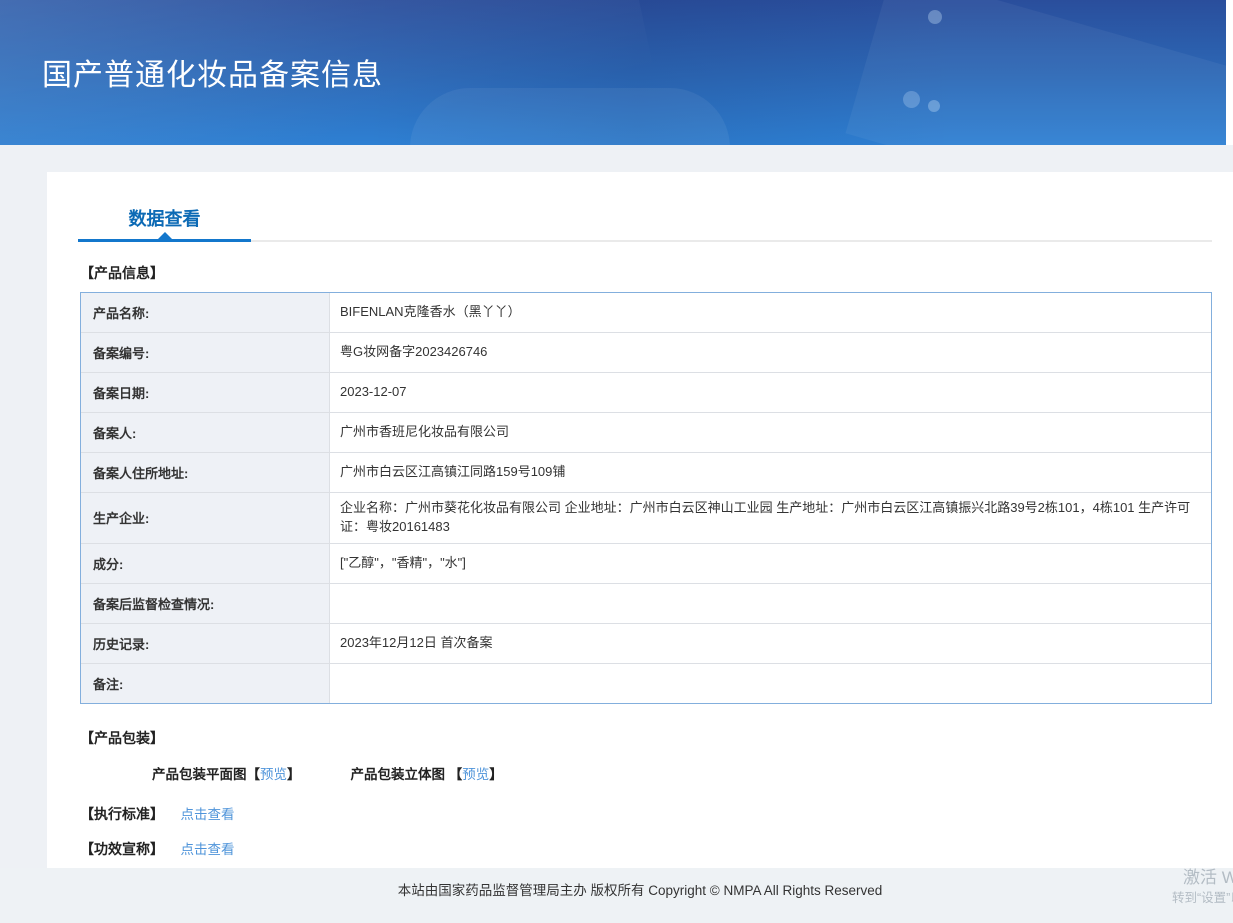 This screenshot has height=923, width=1233. What do you see at coordinates (1208, 877) in the screenshot?
I see `windows-activation-watermark-line1: 激活 Windows` at bounding box center [1208, 877].